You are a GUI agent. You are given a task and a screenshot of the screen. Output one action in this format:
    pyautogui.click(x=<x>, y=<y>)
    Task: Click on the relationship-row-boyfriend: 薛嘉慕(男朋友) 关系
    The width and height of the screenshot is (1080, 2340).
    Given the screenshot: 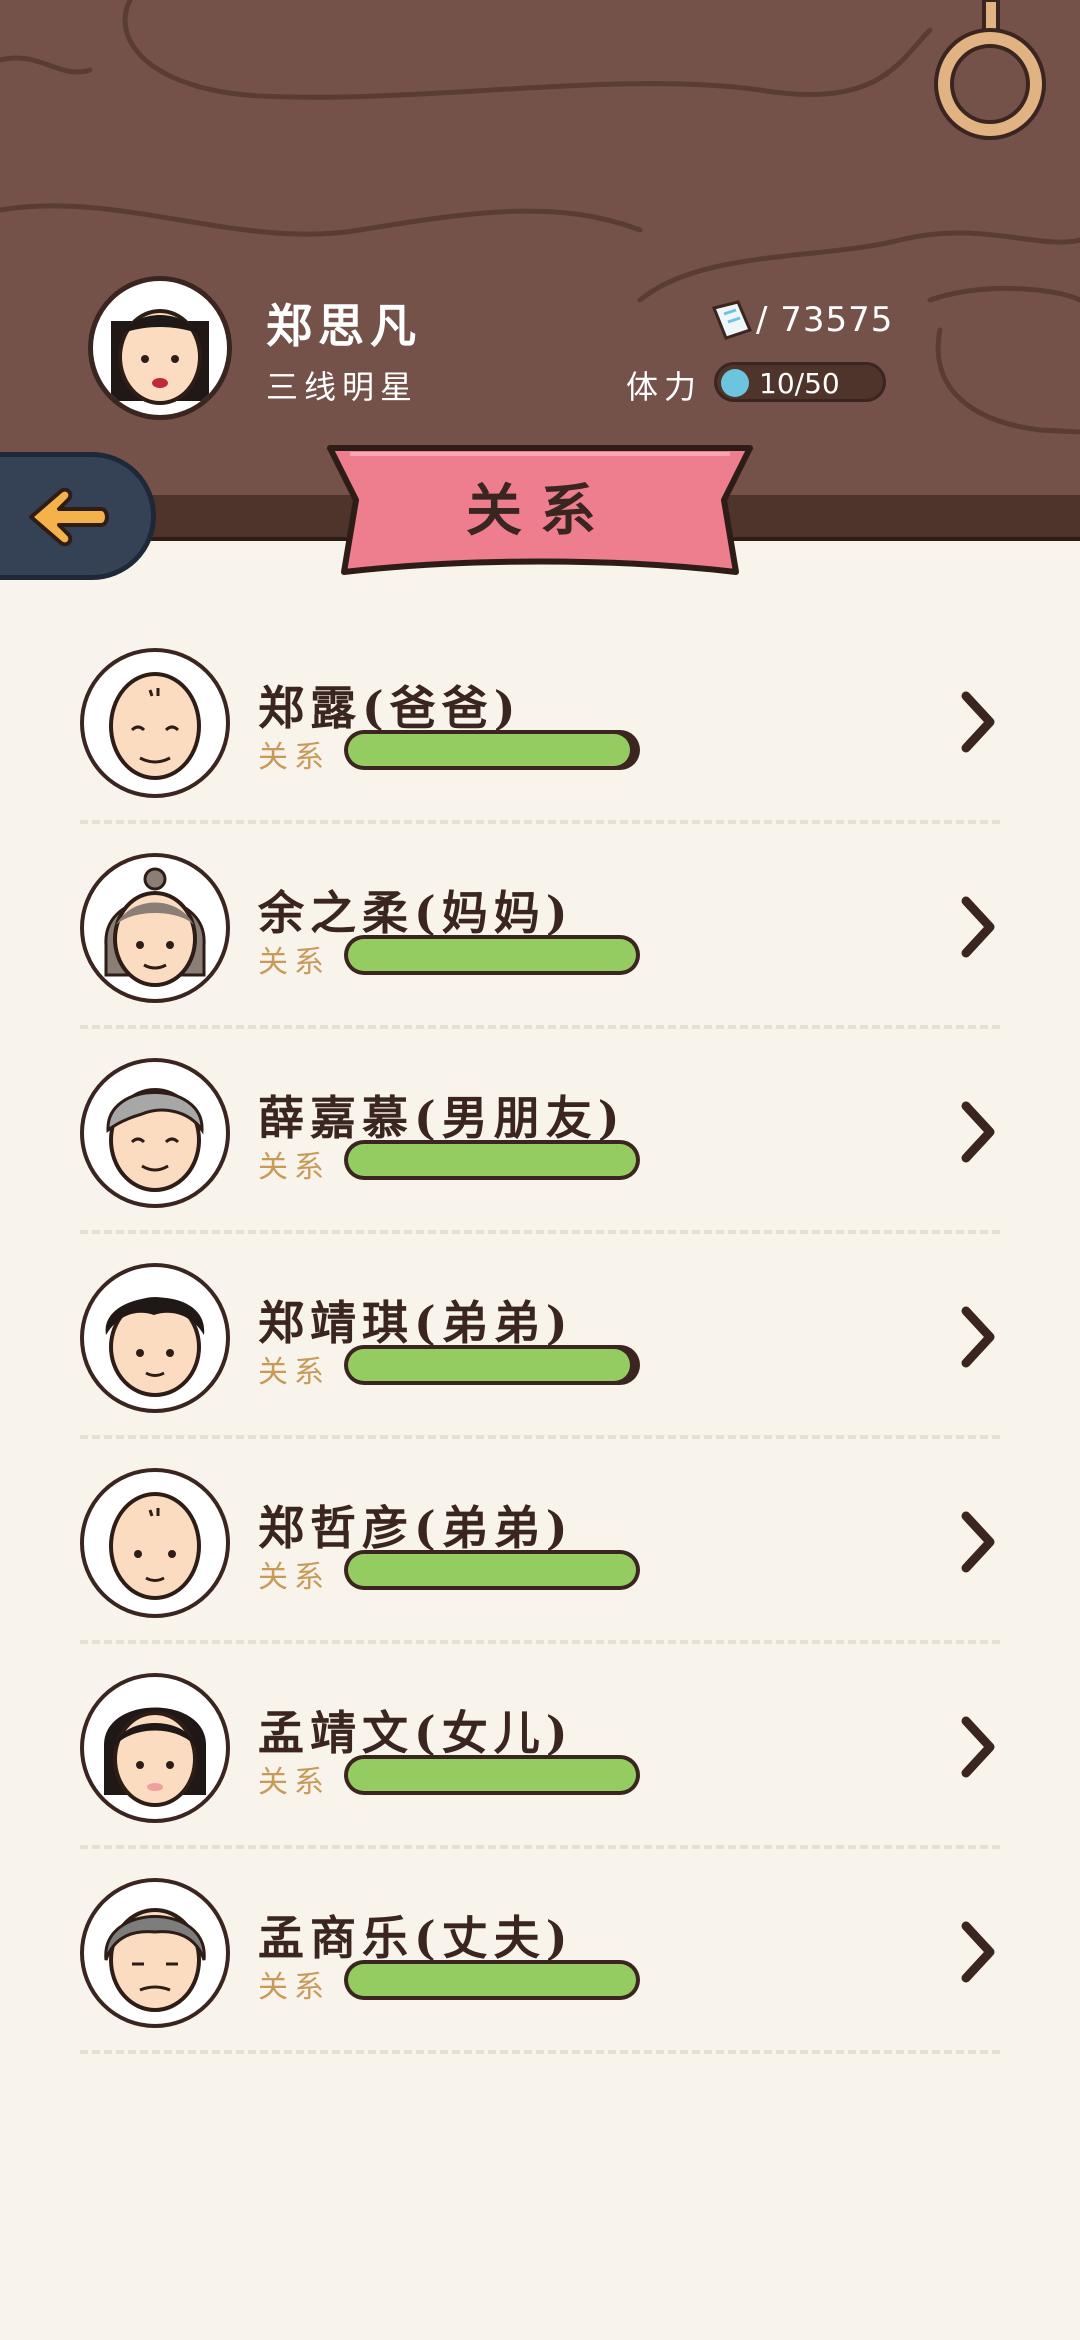 What is the action you would take?
    pyautogui.click(x=540, y=1152)
    